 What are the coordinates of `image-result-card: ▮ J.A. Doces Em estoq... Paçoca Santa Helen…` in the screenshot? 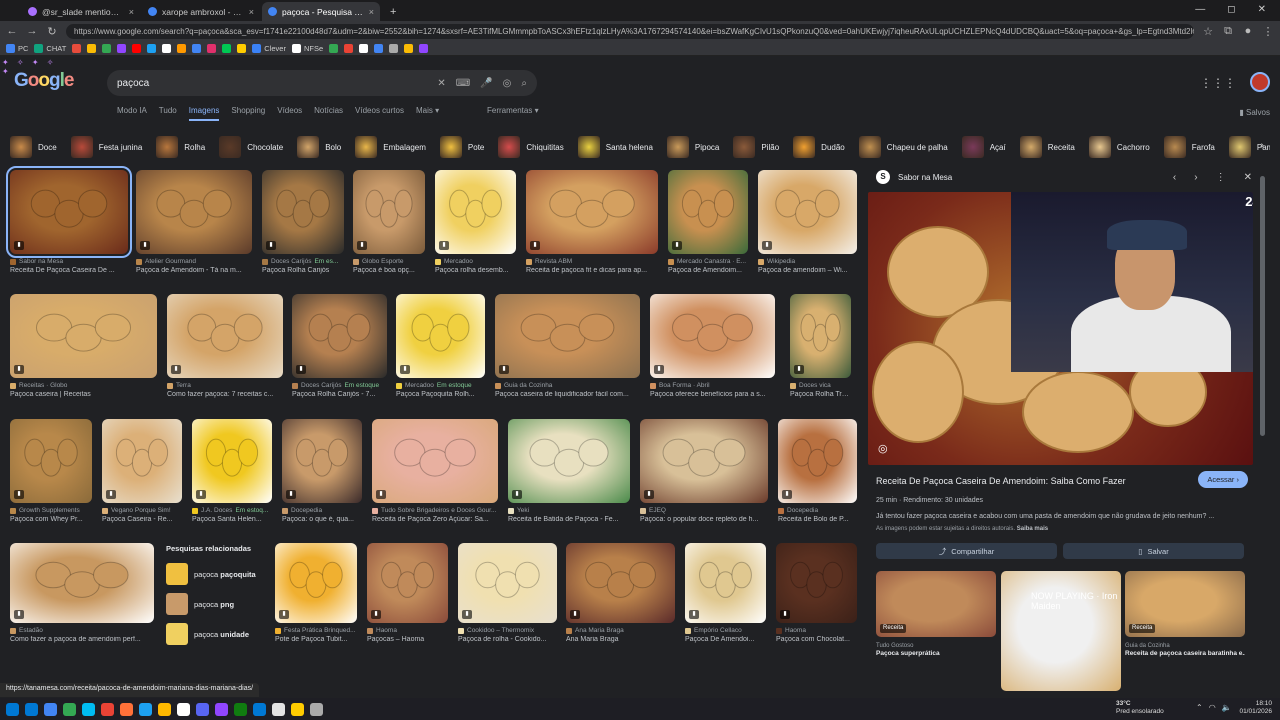 It's located at (232, 471).